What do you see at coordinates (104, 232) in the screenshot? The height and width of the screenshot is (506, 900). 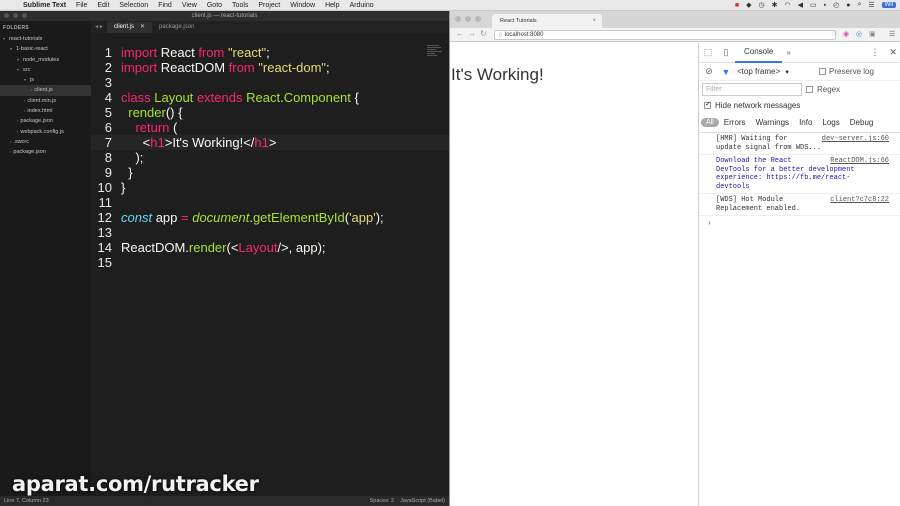 I see `line-number: 13` at bounding box center [104, 232].